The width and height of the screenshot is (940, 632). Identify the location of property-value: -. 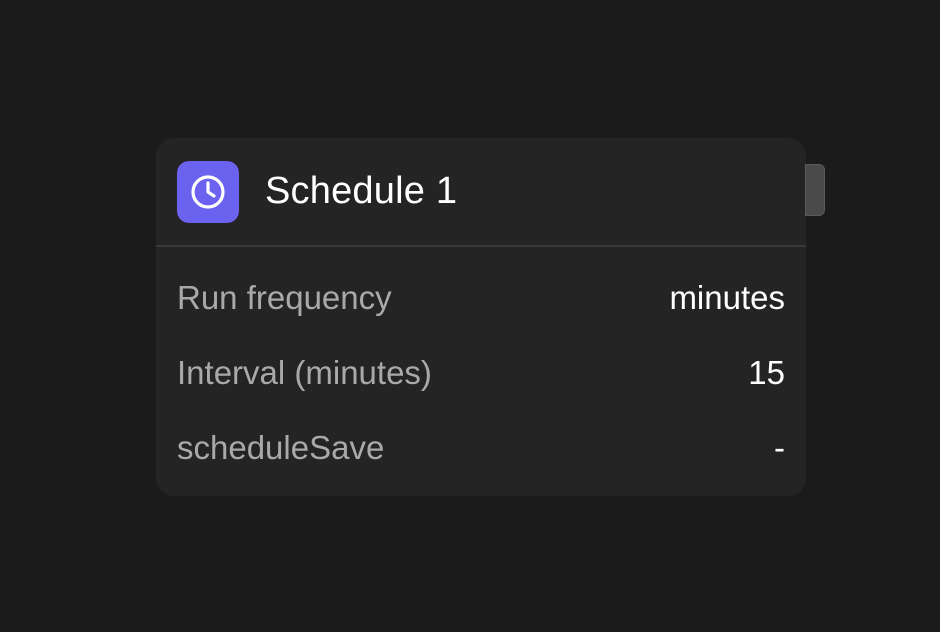
(779, 447).